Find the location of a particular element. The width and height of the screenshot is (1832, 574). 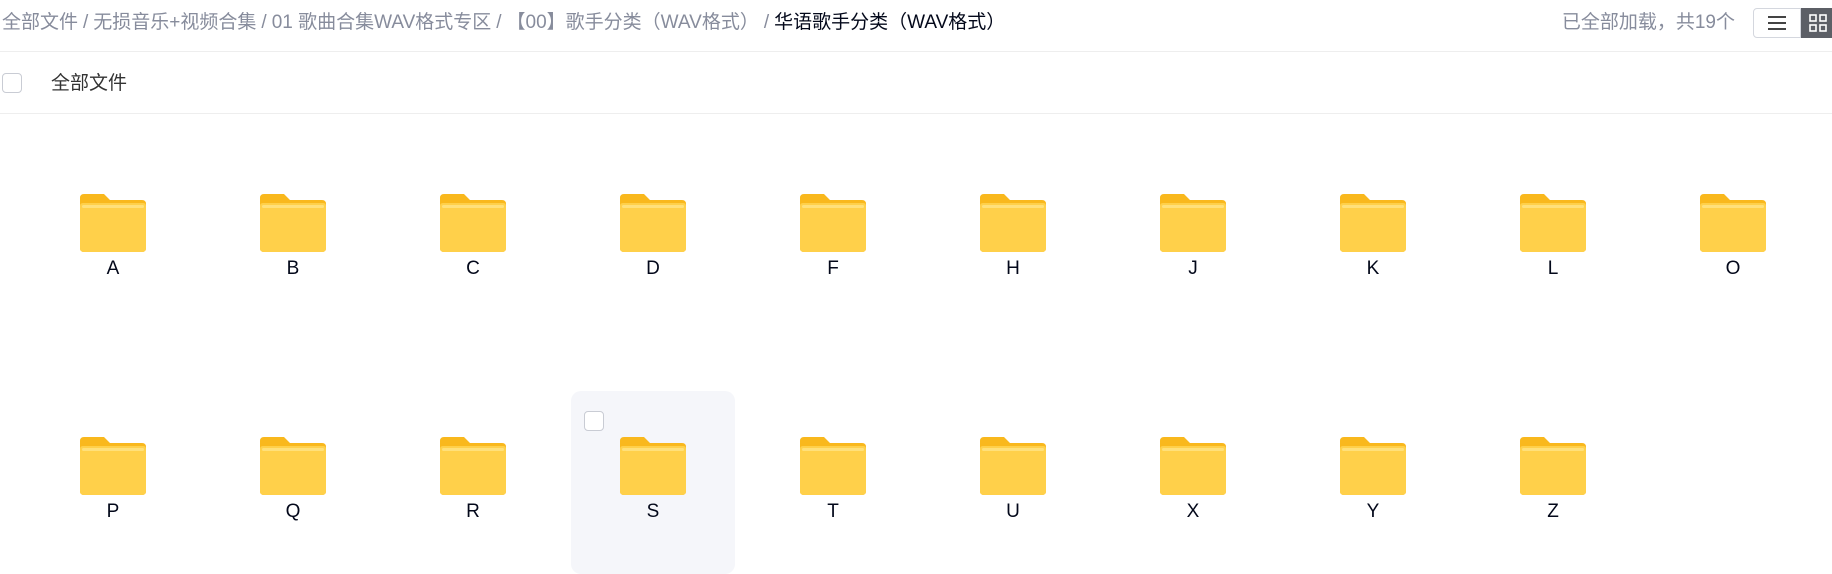

folder-item-f: F is located at coordinates (833, 239).